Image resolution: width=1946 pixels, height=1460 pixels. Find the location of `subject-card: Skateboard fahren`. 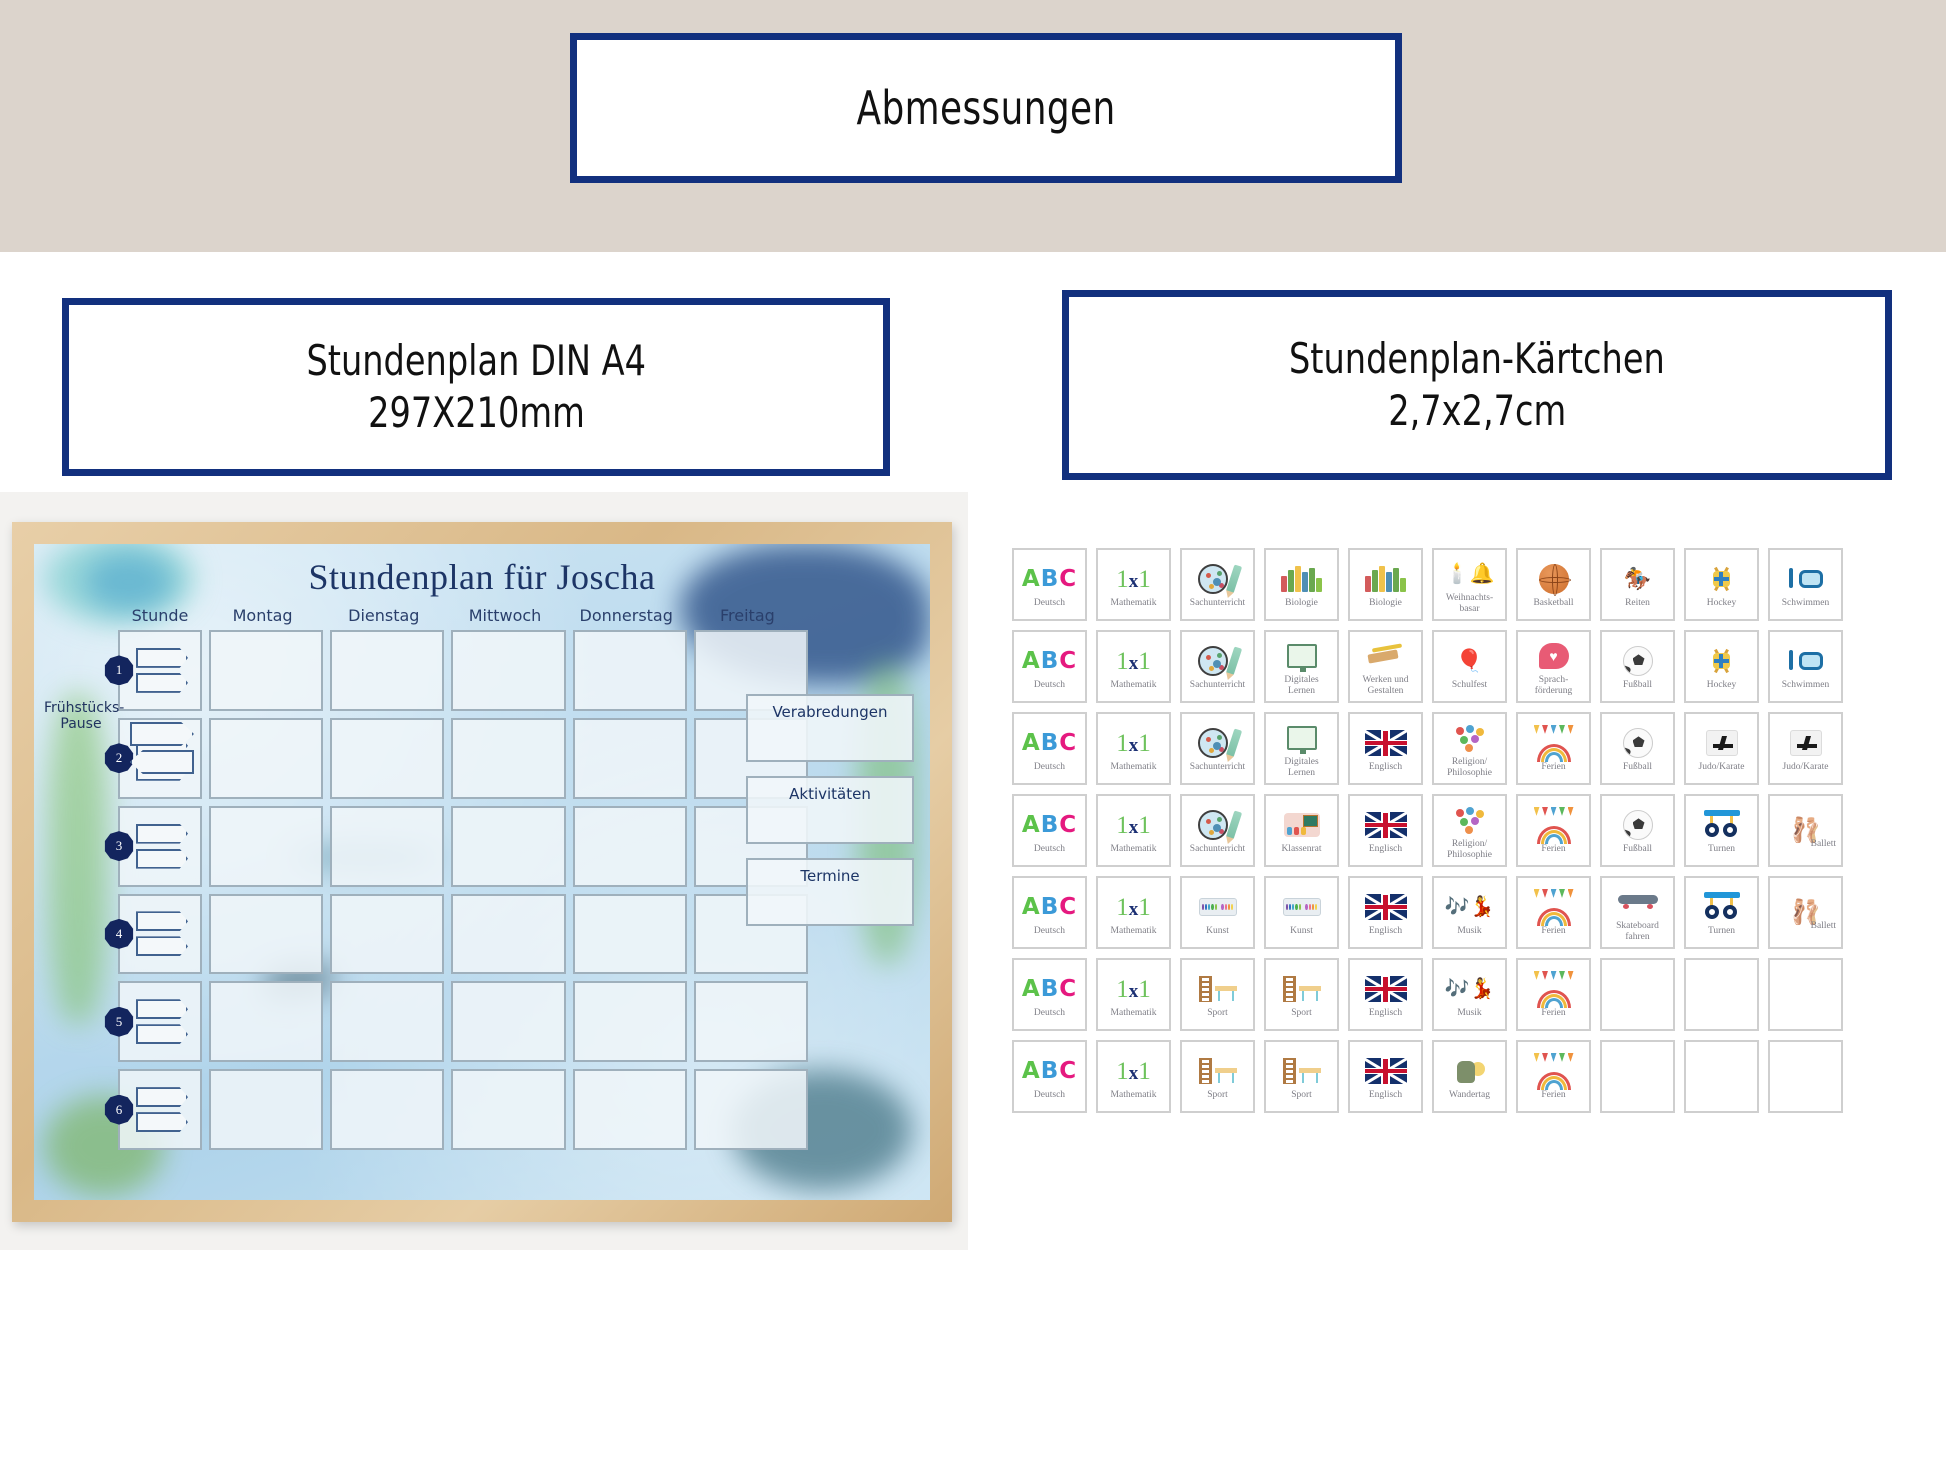

subject-card: Skateboard fahren is located at coordinates (1637, 912).